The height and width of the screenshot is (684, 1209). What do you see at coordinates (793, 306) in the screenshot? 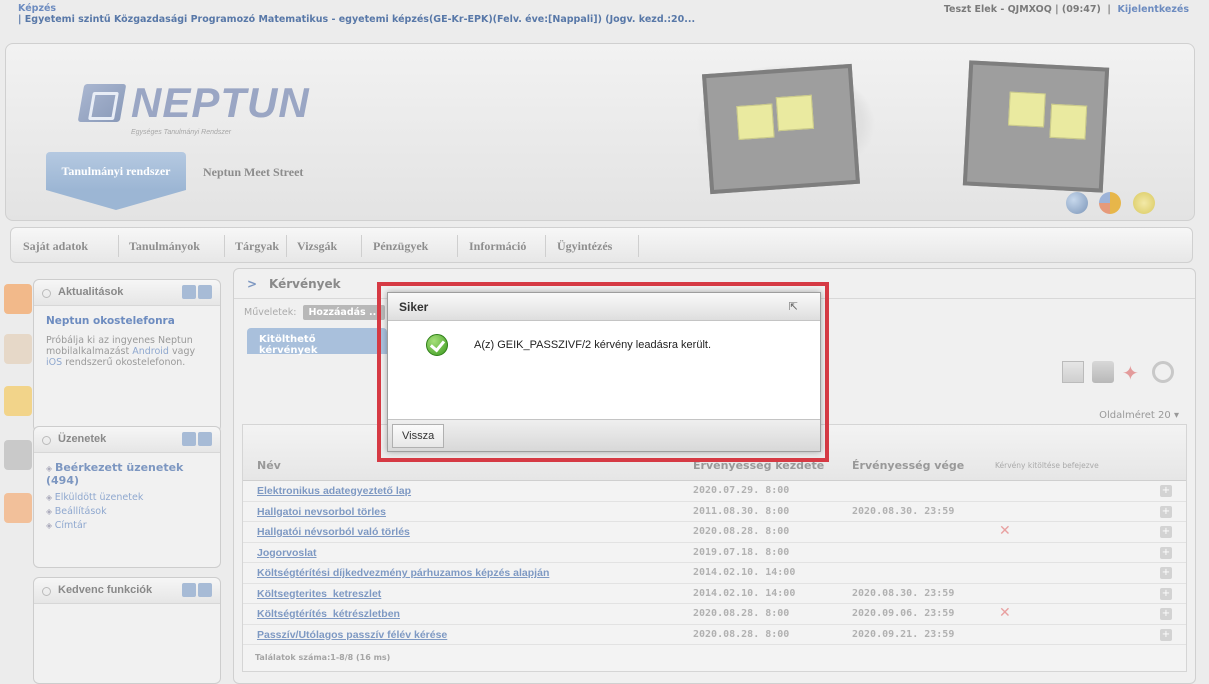
I see `popout-icon: ⇱` at bounding box center [793, 306].